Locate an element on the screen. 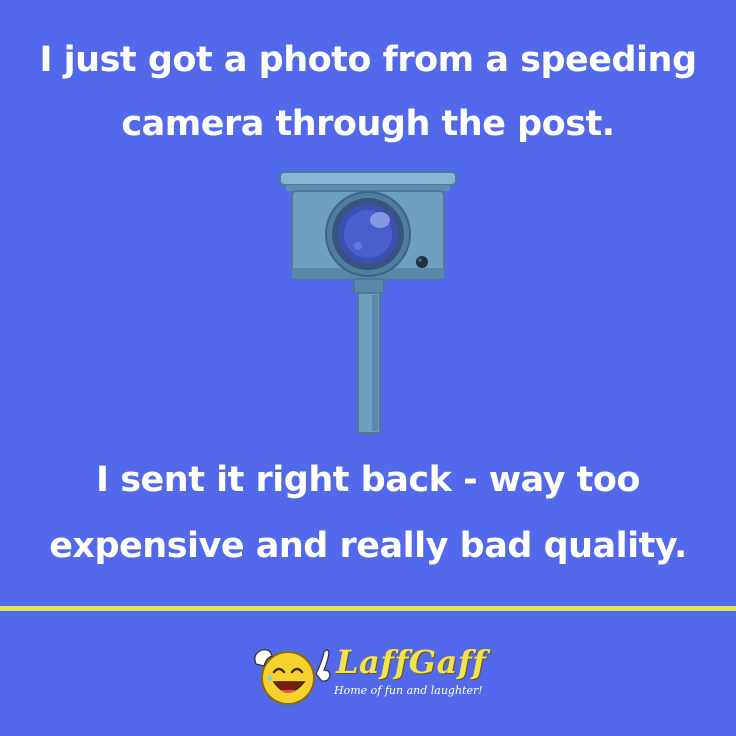  joke-setup-line-1: I just got a photo from a speeding is located at coordinates (368, 60).